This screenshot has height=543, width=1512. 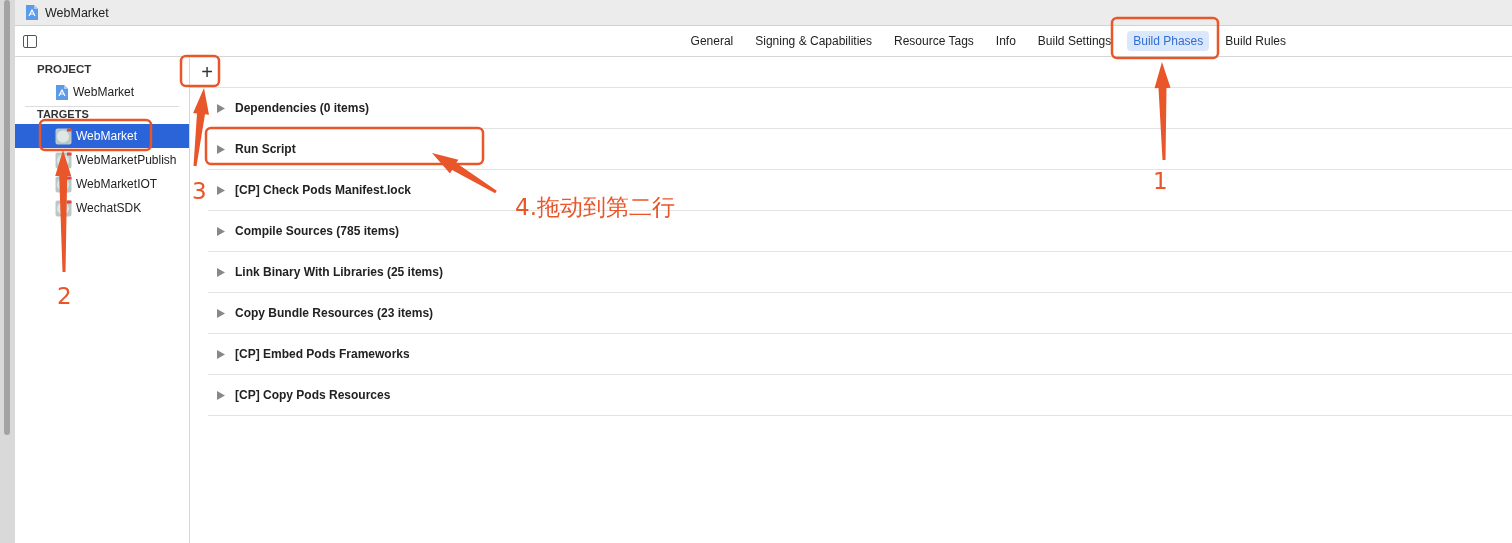 What do you see at coordinates (317, 231) in the screenshot?
I see `build-phase-title: Compile Sources (785 items)` at bounding box center [317, 231].